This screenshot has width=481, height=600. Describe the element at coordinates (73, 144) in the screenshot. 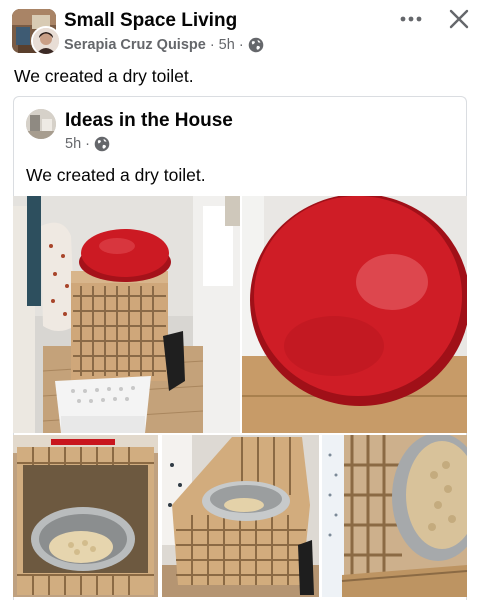

I see `shared-post-time: 5h` at that location.